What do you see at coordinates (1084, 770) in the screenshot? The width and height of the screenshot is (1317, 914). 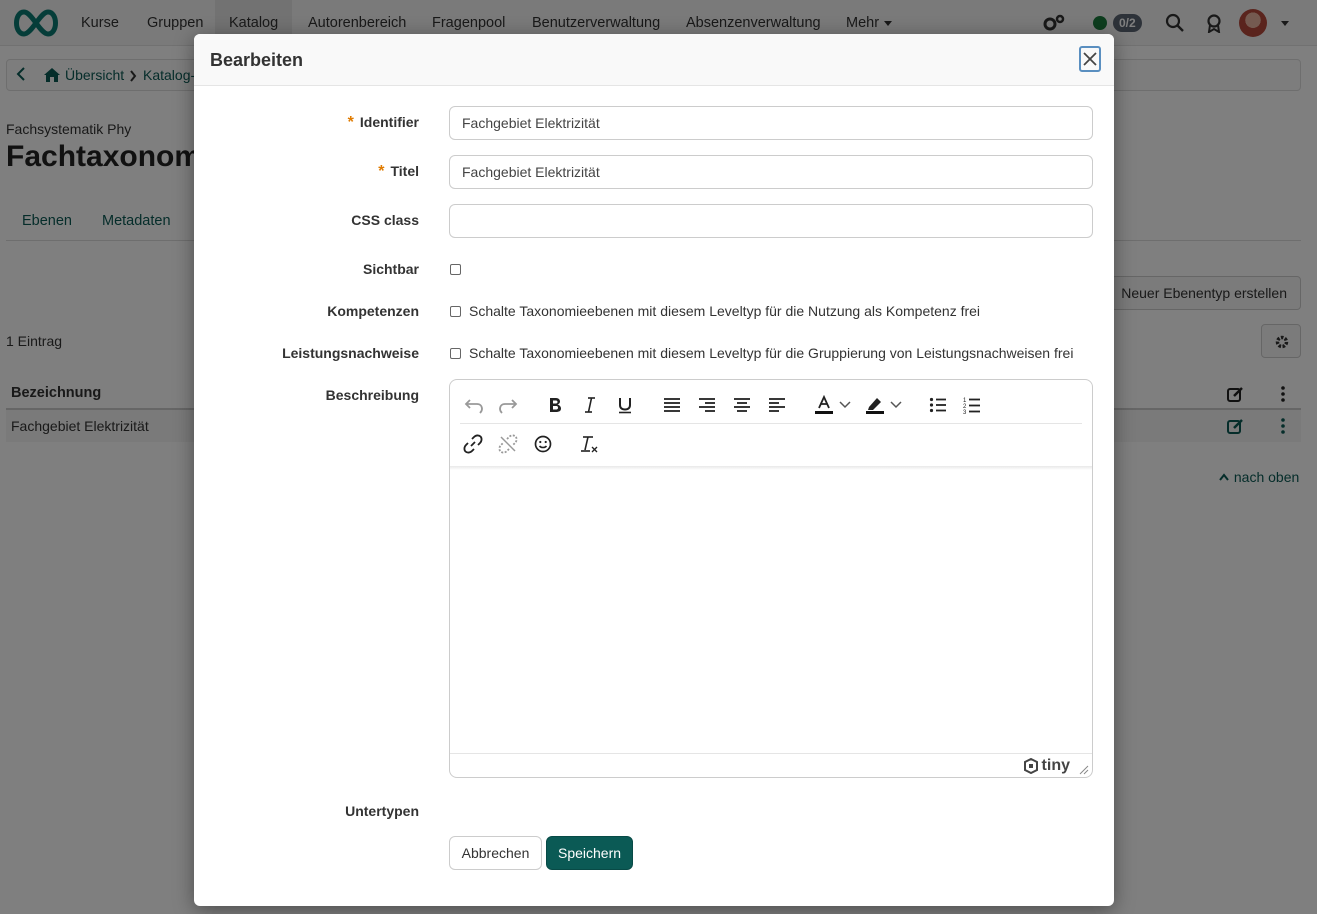 I see `resize-handle-icon` at bounding box center [1084, 770].